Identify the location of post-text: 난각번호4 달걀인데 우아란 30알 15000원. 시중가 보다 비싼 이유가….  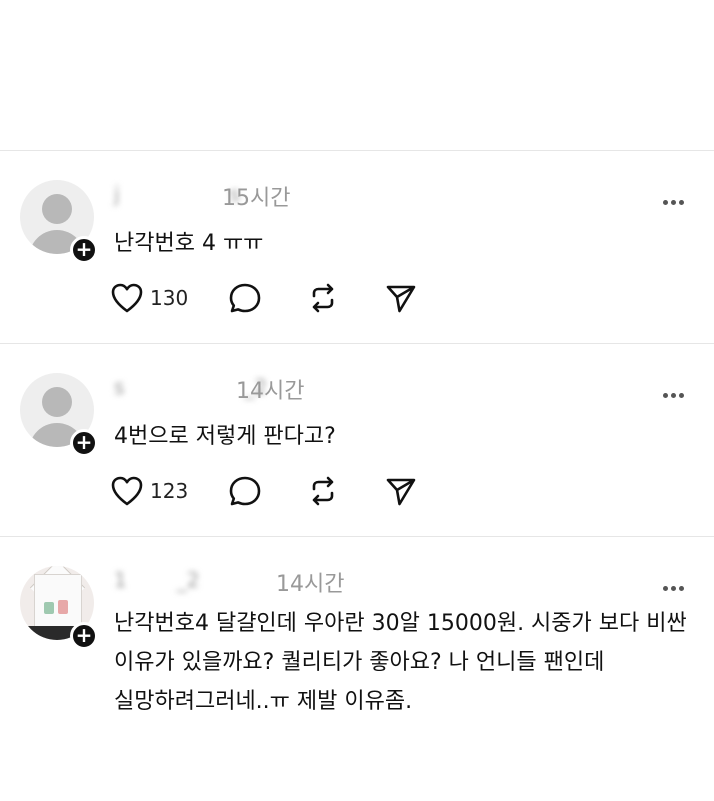
(400, 662).